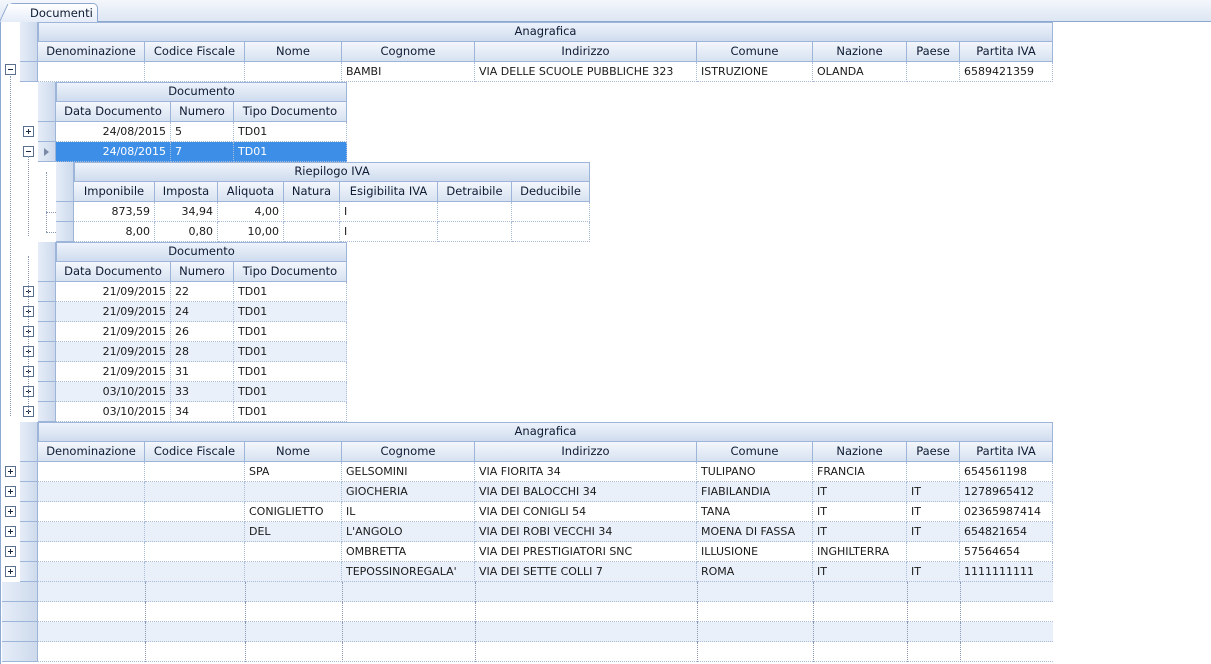  What do you see at coordinates (389, 192) in the screenshot?
I see `column-header-esigibilita-iva: Esigibilita IVA` at bounding box center [389, 192].